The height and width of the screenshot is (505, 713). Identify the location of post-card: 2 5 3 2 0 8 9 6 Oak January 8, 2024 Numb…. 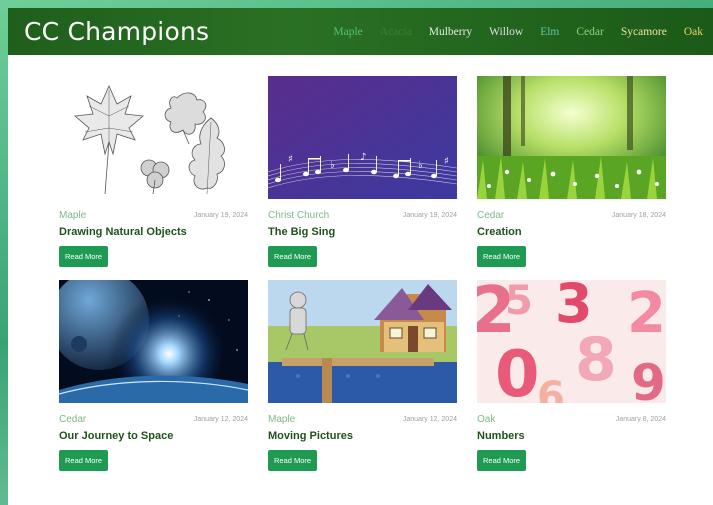
(571, 375).